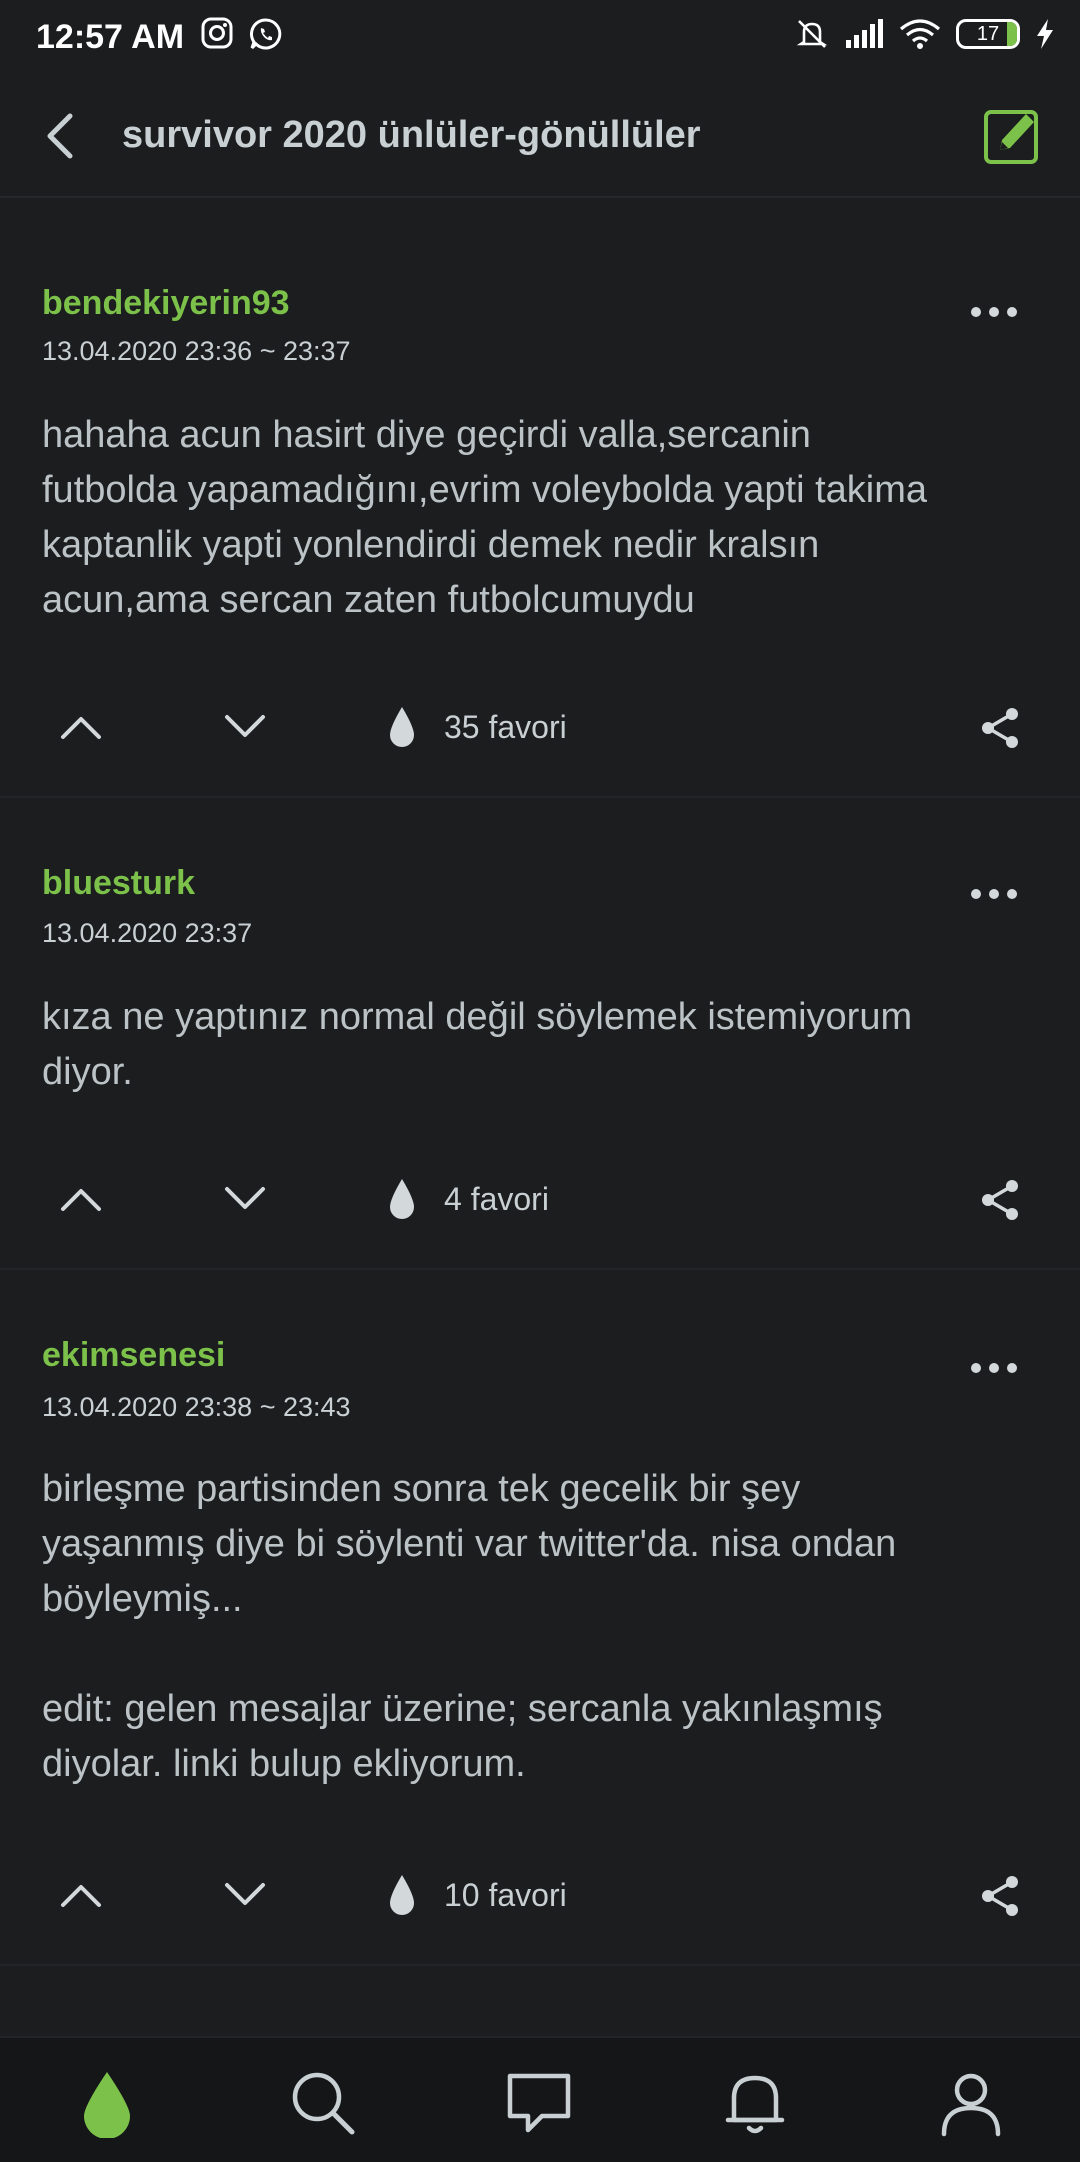 The height and width of the screenshot is (2162, 1080). What do you see at coordinates (147, 933) in the screenshot?
I see `entry-date: 13.04.2020 23:37` at bounding box center [147, 933].